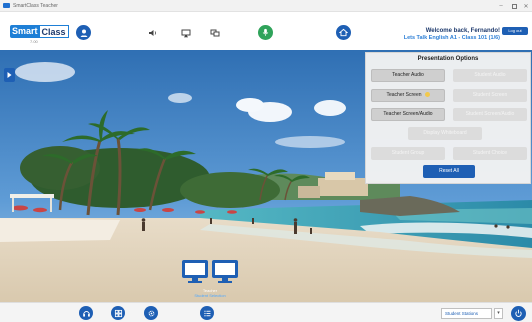  I want to click on microphone-icon, so click(265, 32).